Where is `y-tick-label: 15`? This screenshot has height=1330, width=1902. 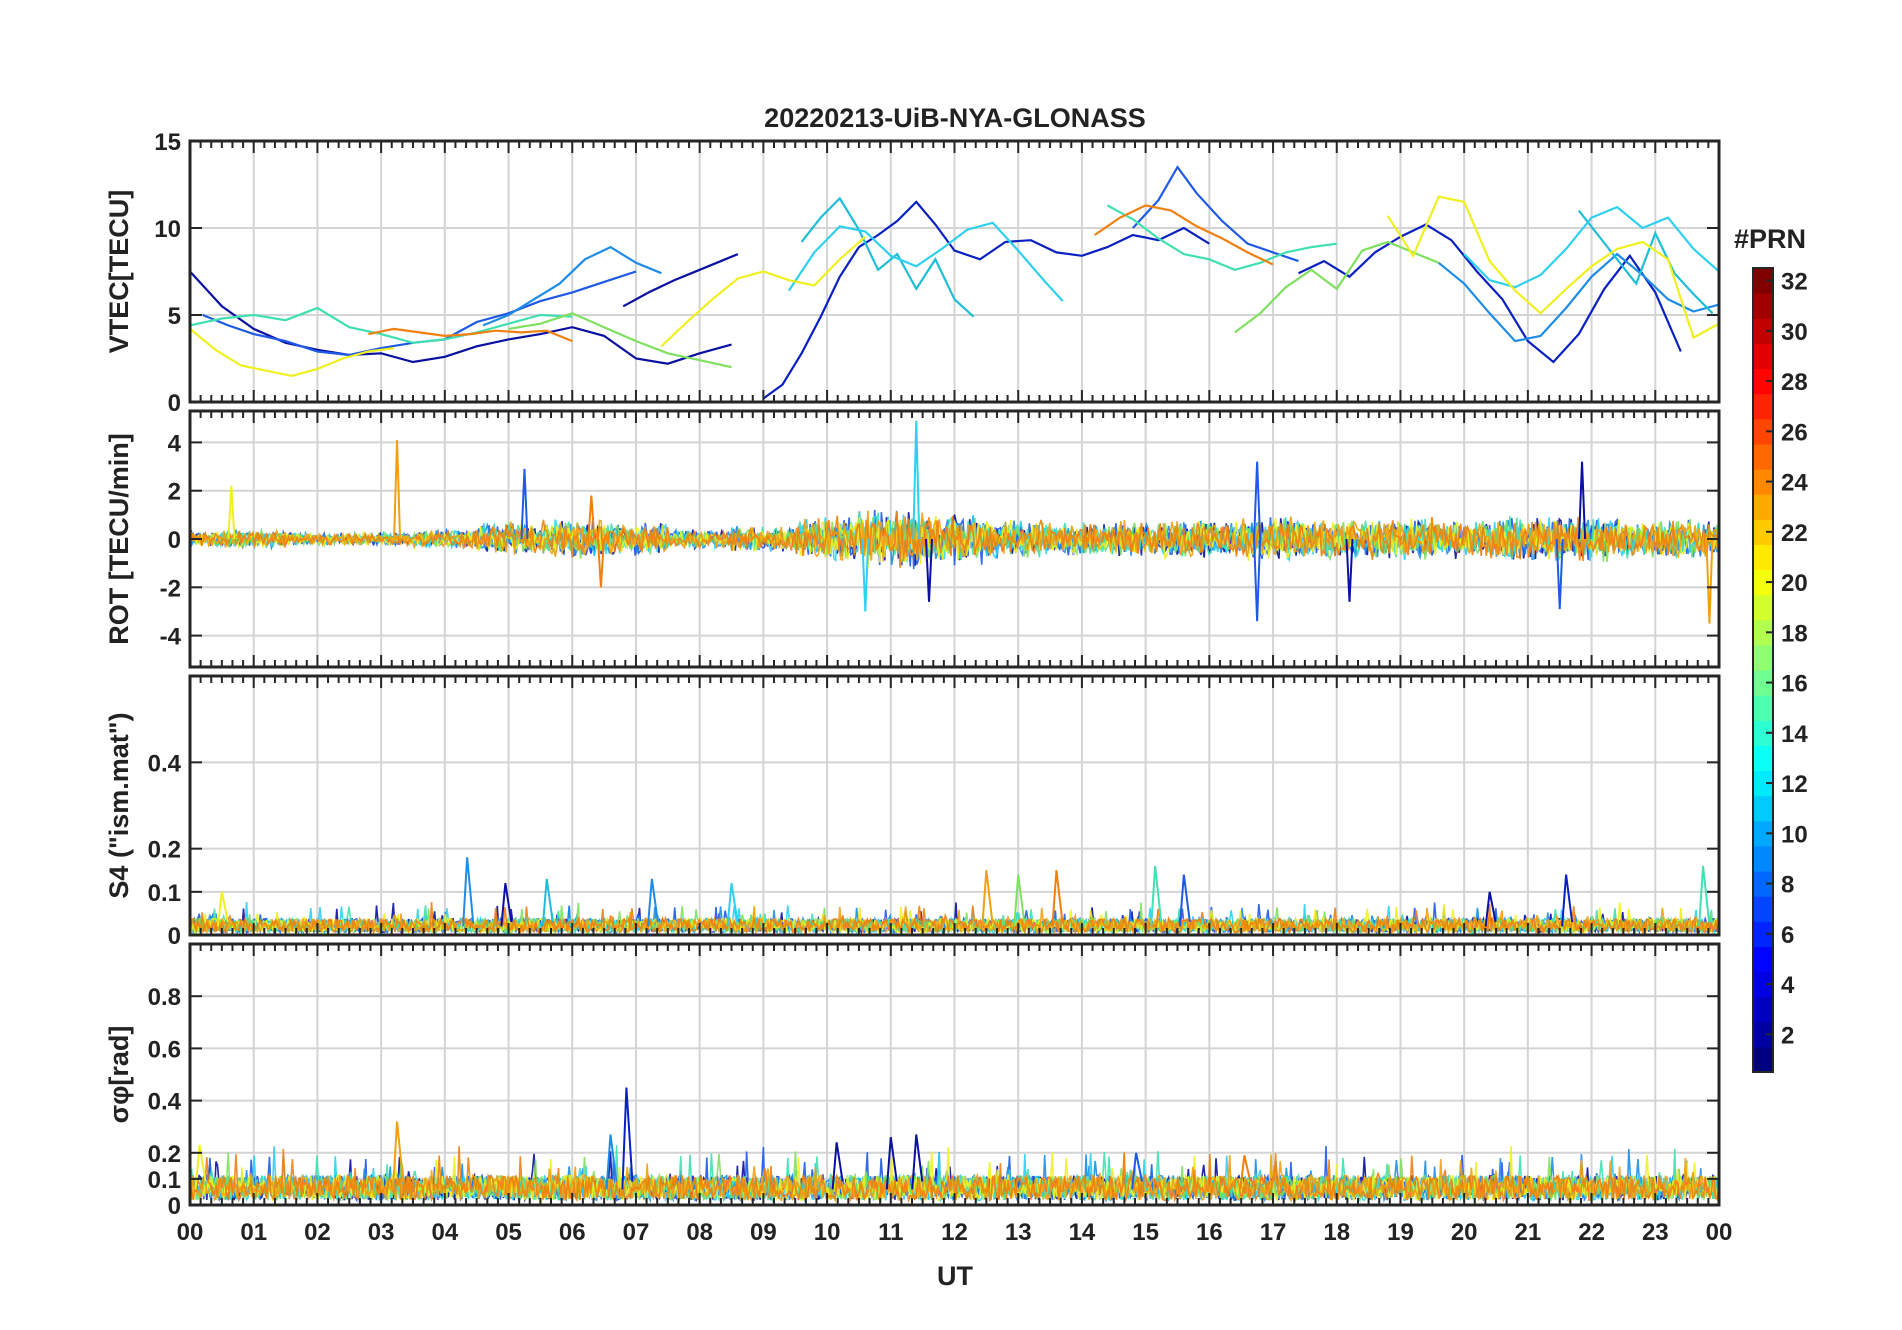 y-tick-label: 15 is located at coordinates (167, 142).